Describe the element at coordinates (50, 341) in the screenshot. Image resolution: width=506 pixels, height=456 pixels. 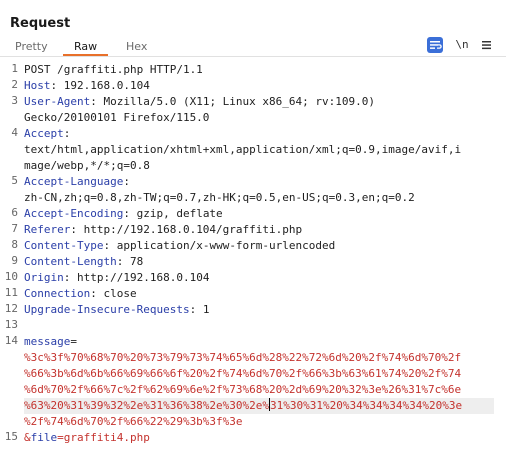
I see `body-param-line: message=` at that location.